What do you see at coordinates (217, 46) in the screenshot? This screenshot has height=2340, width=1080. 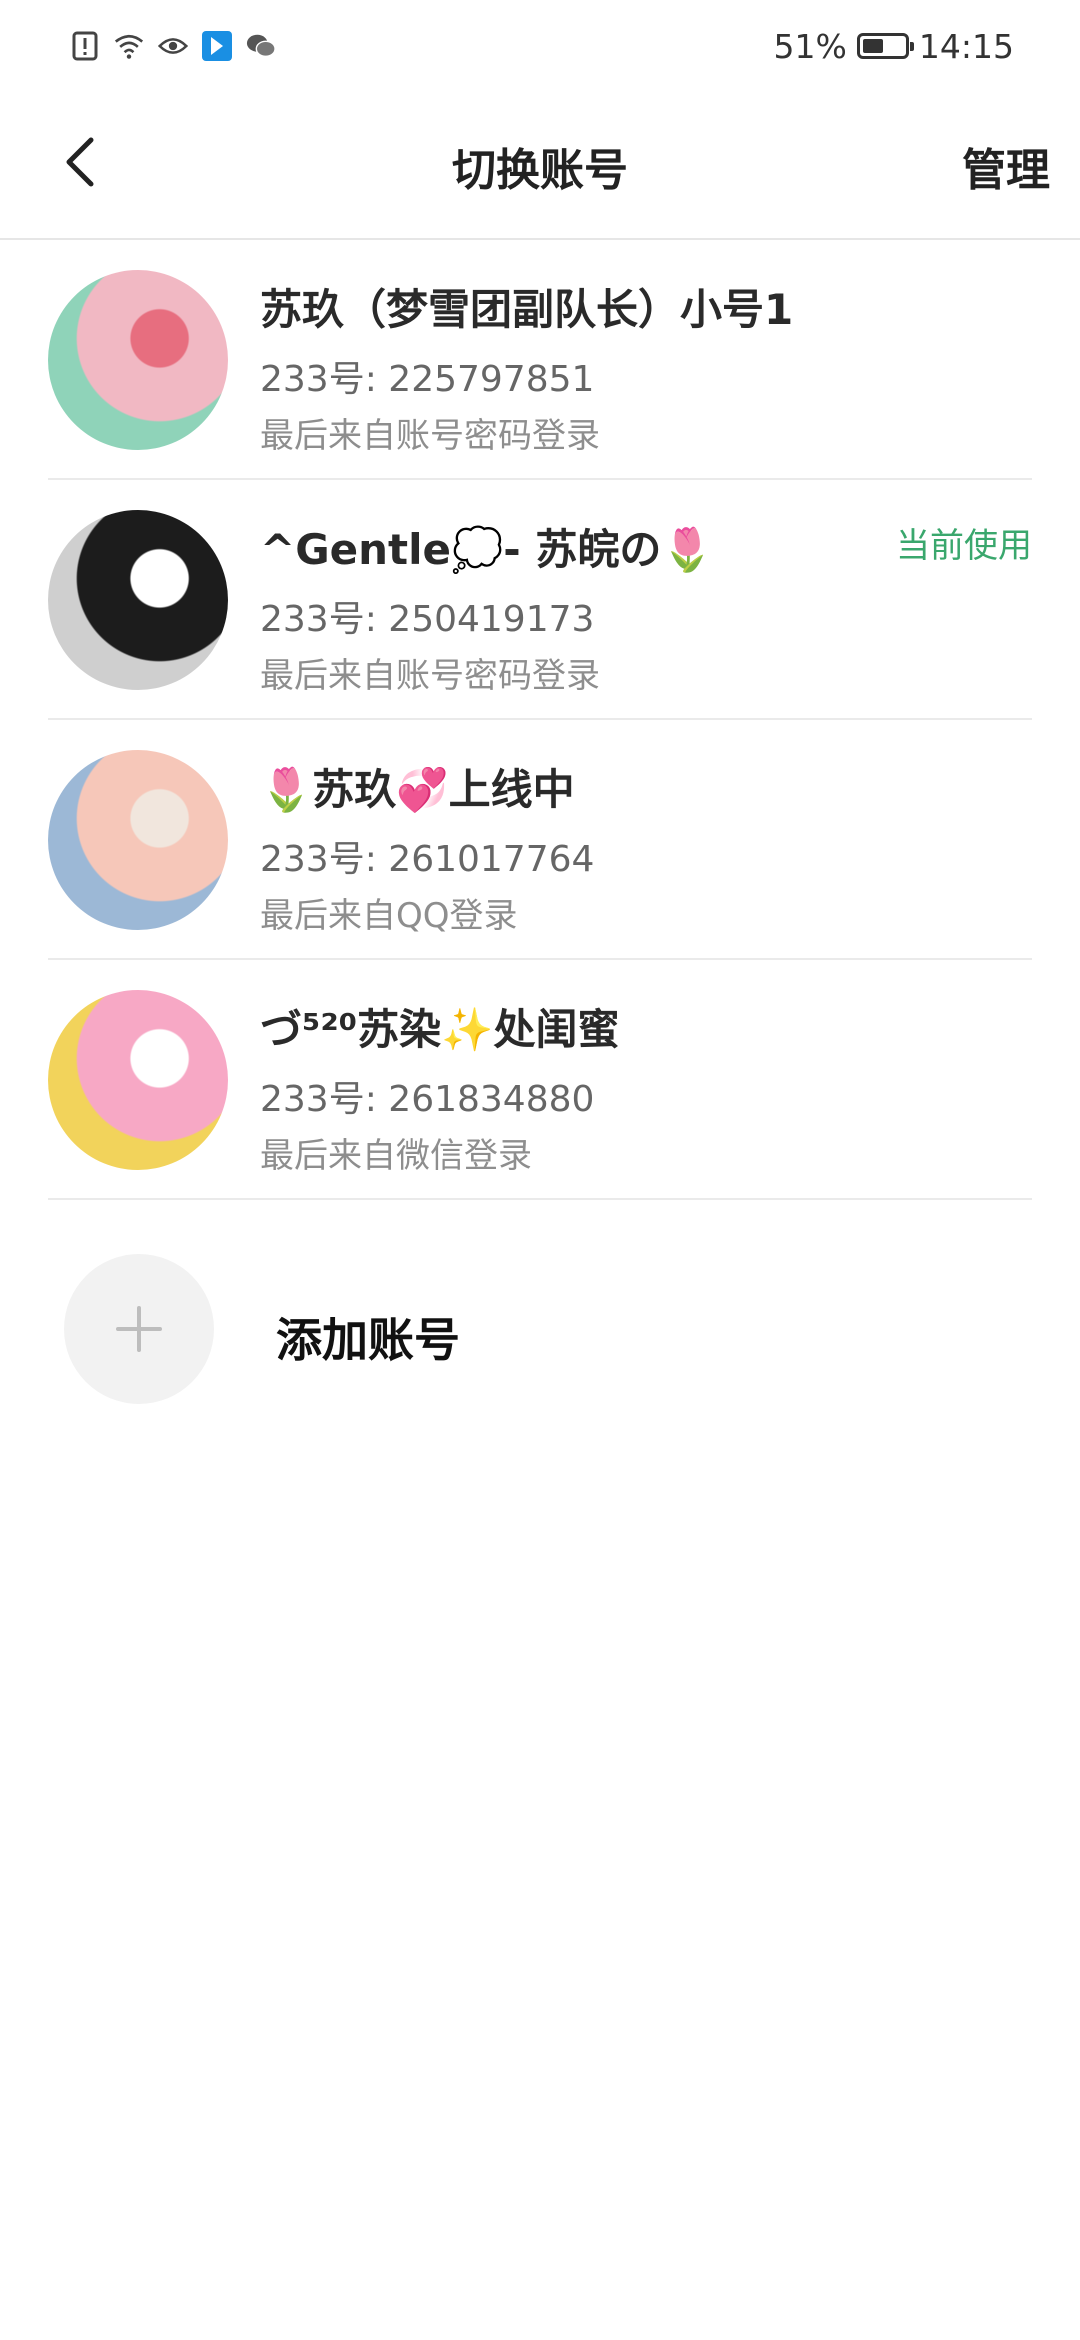 I see `app-icon` at bounding box center [217, 46].